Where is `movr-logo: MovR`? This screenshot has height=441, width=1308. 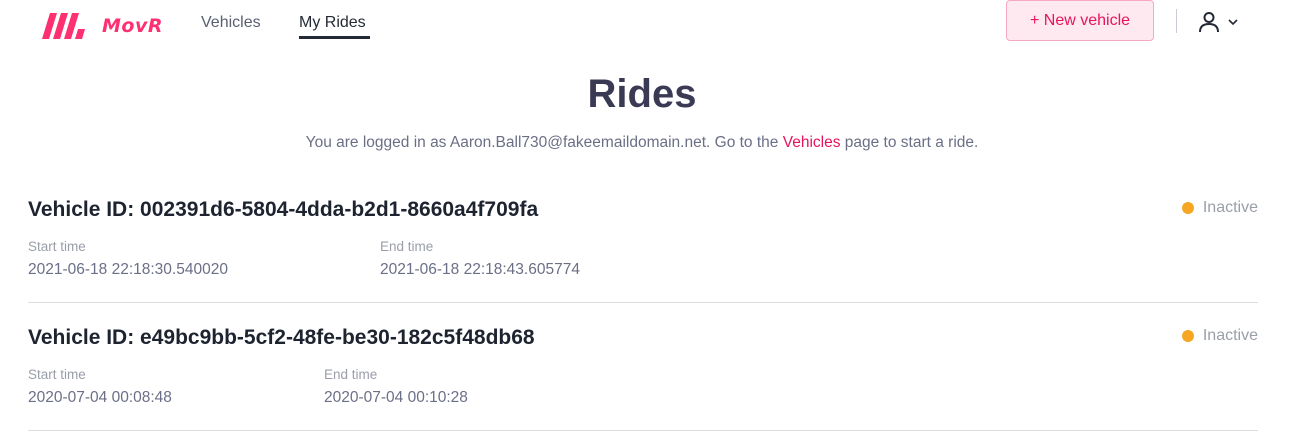
movr-logo: MovR is located at coordinates (102, 26).